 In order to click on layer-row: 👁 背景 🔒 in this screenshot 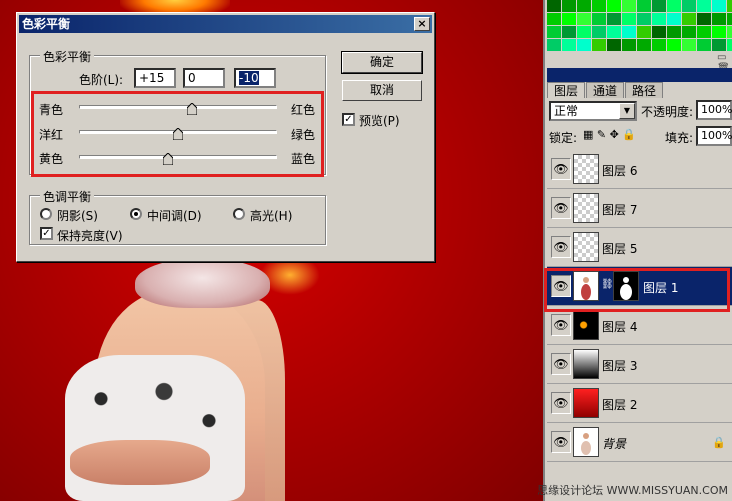, I will do `click(639, 442)`.